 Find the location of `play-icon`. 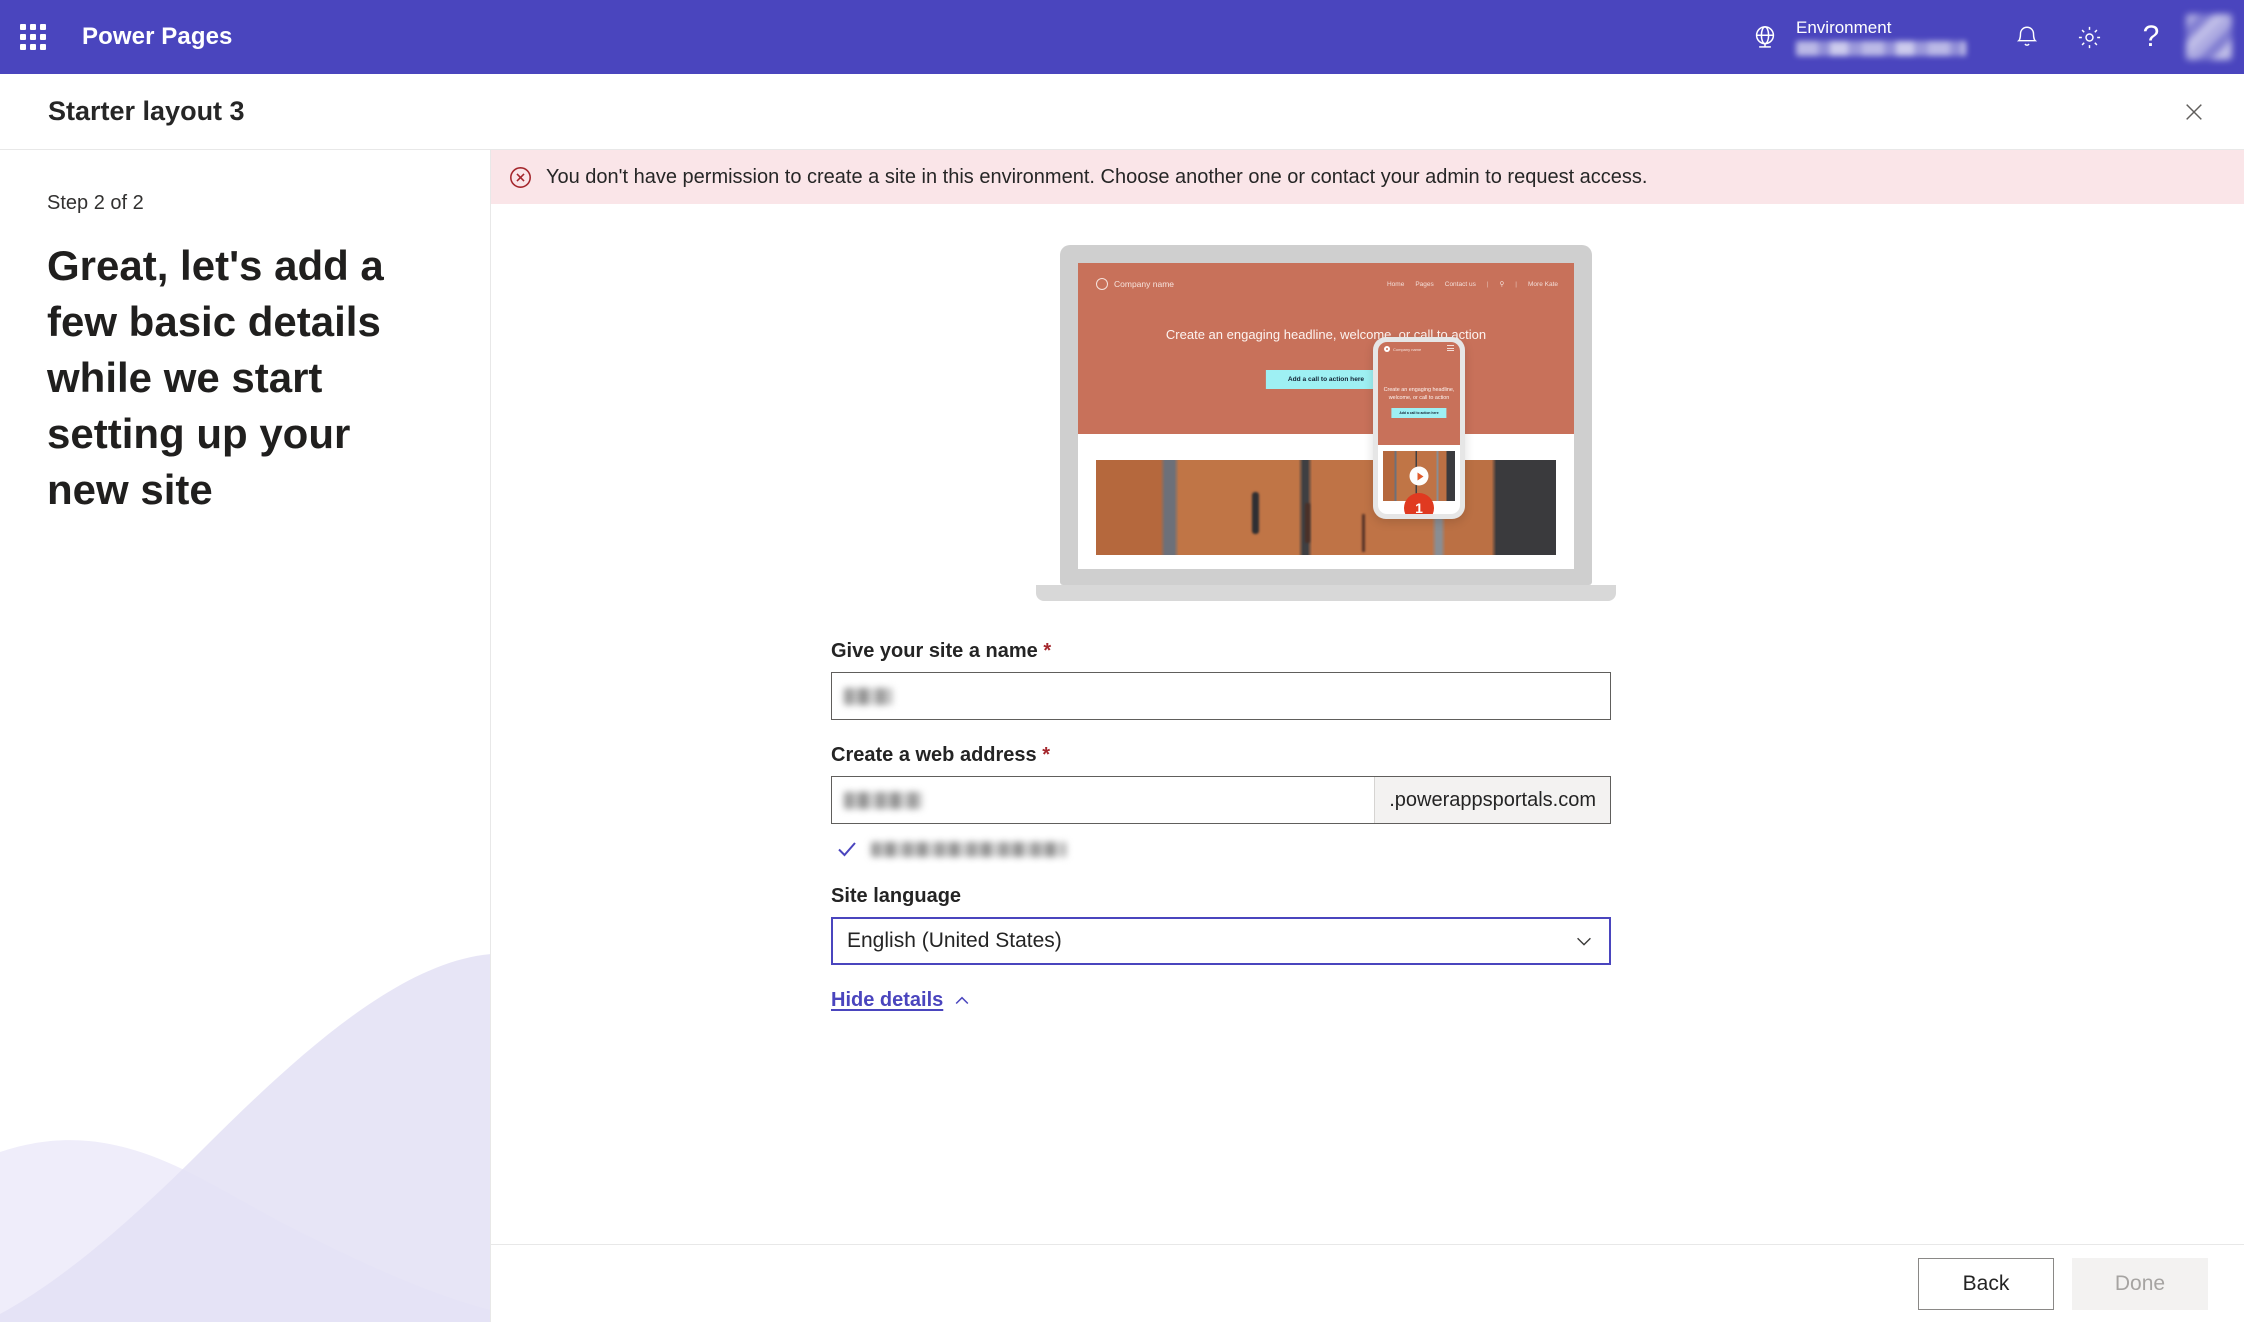

play-icon is located at coordinates (1419, 476).